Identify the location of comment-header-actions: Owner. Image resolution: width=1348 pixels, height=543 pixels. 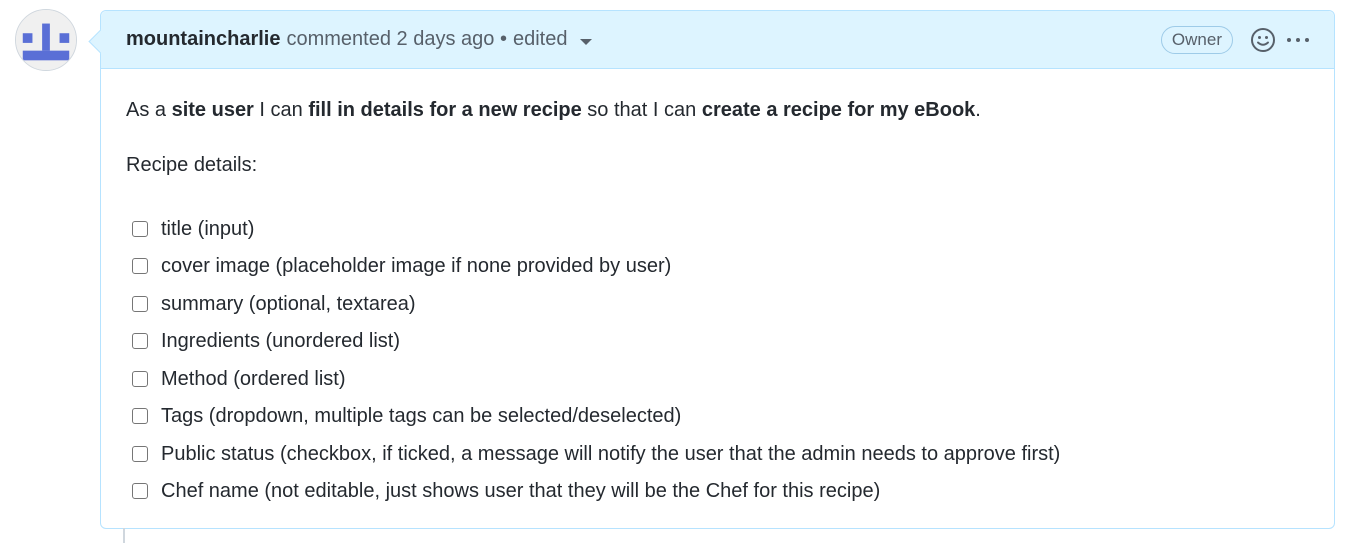
(1234, 39).